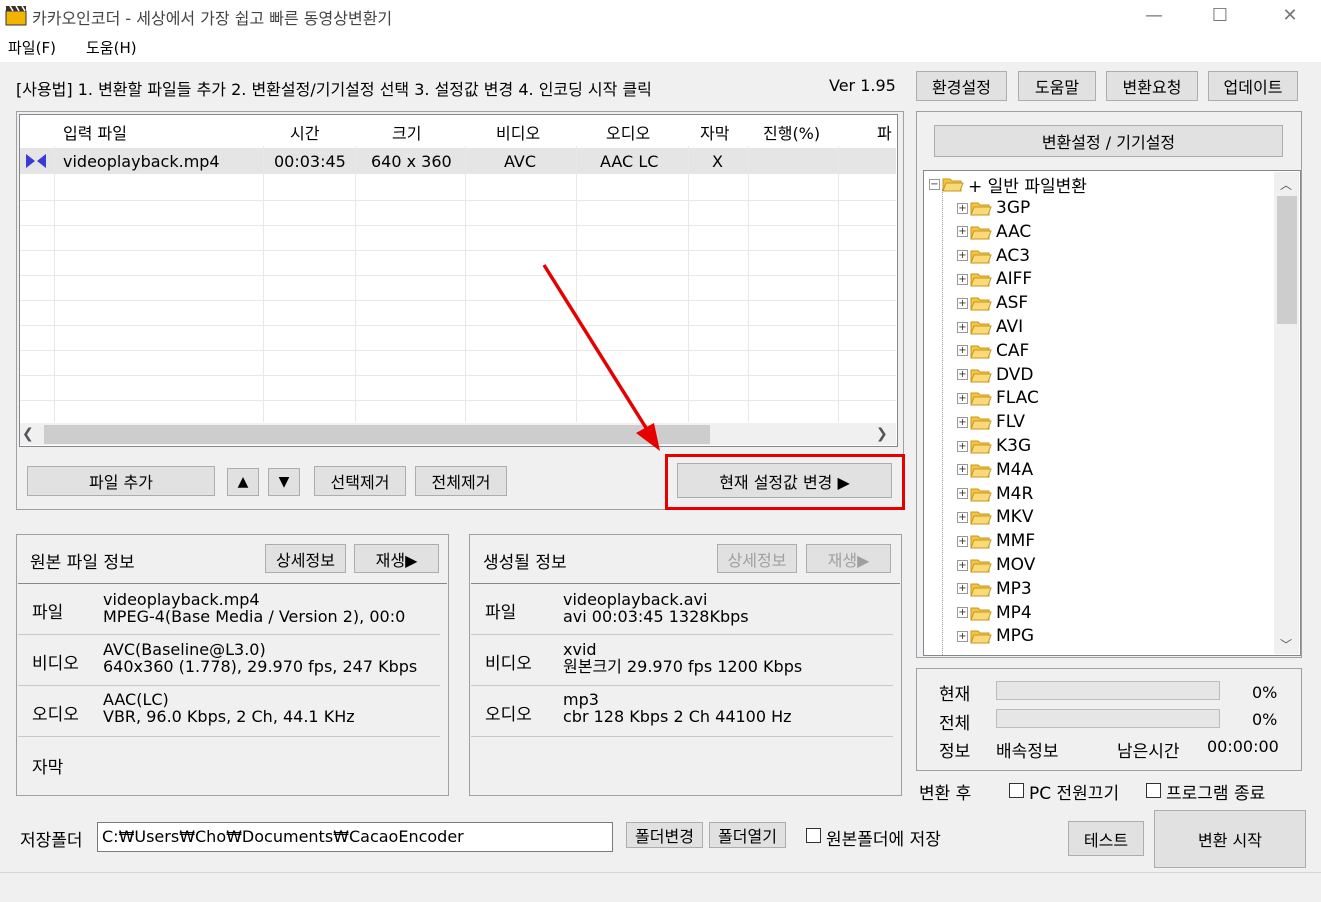  Describe the element at coordinates (95, 132) in the screenshot. I see `column-header-input-file: 입력 파일` at that location.